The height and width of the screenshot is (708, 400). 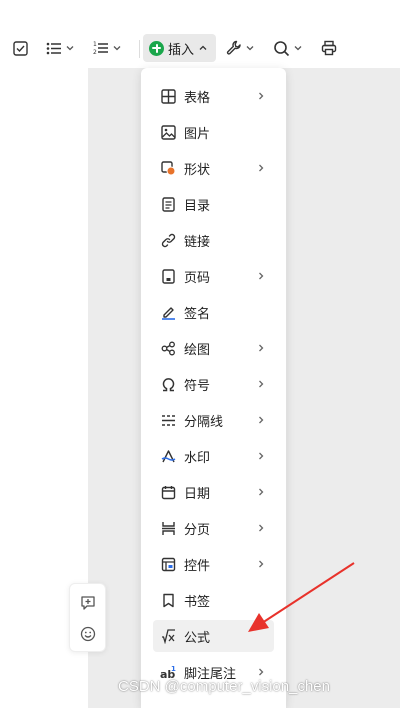 I want to click on image-icon, so click(x=168, y=132).